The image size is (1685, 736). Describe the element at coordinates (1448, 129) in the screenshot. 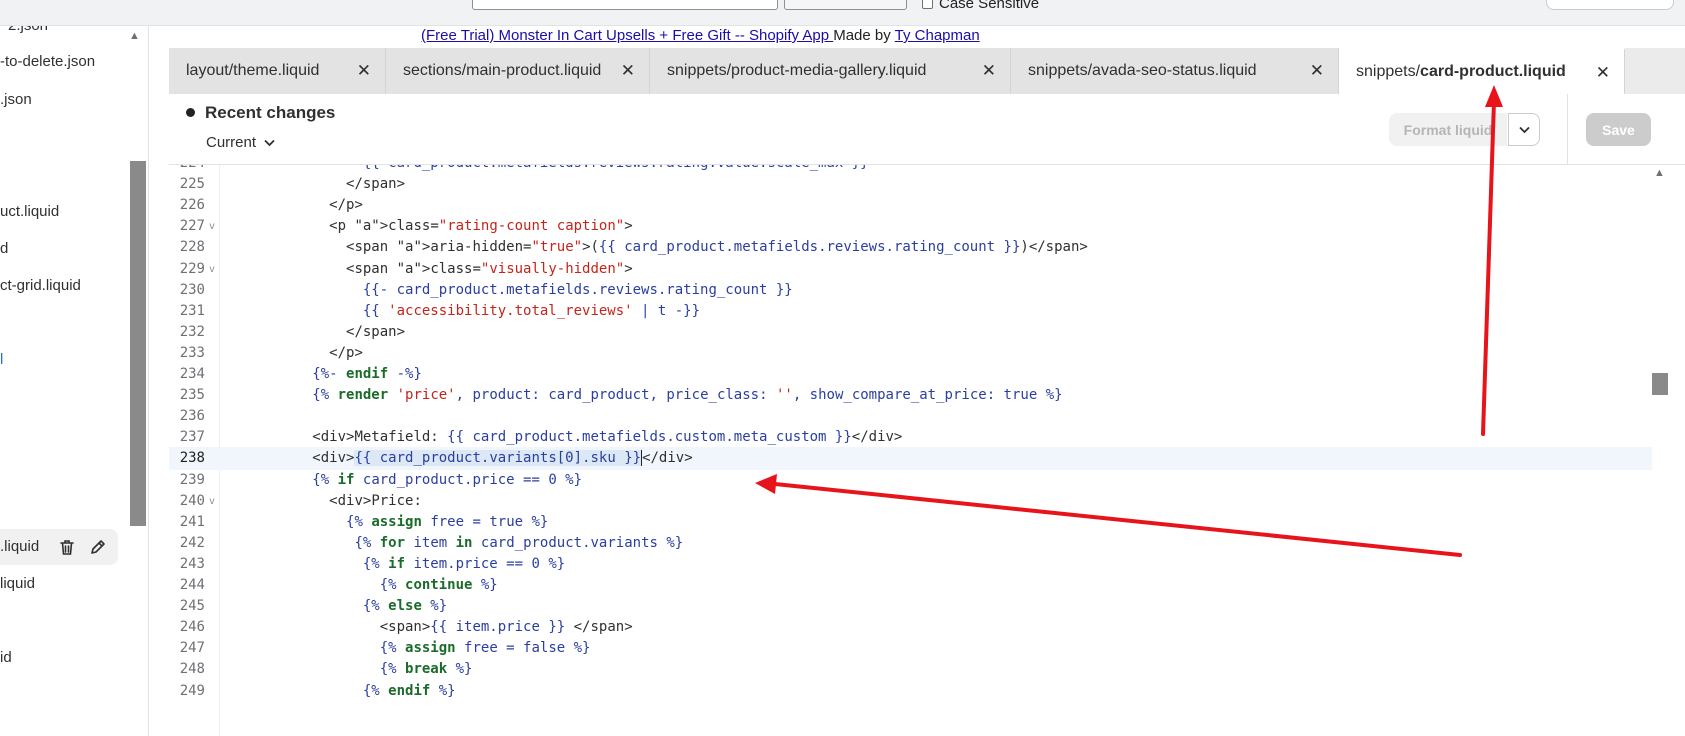

I see `format-liquid-button: Format liquid` at that location.